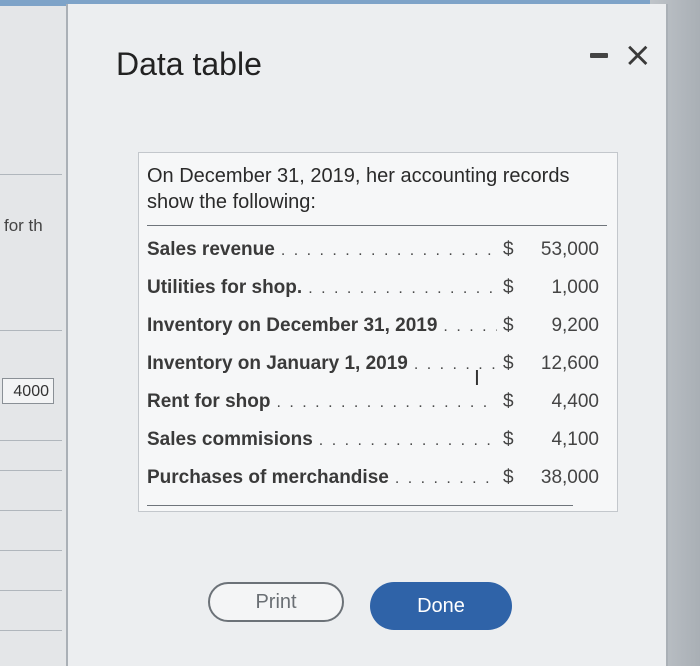 Image resolution: width=700 pixels, height=666 pixels. I want to click on minimize-icon, so click(598, 55).